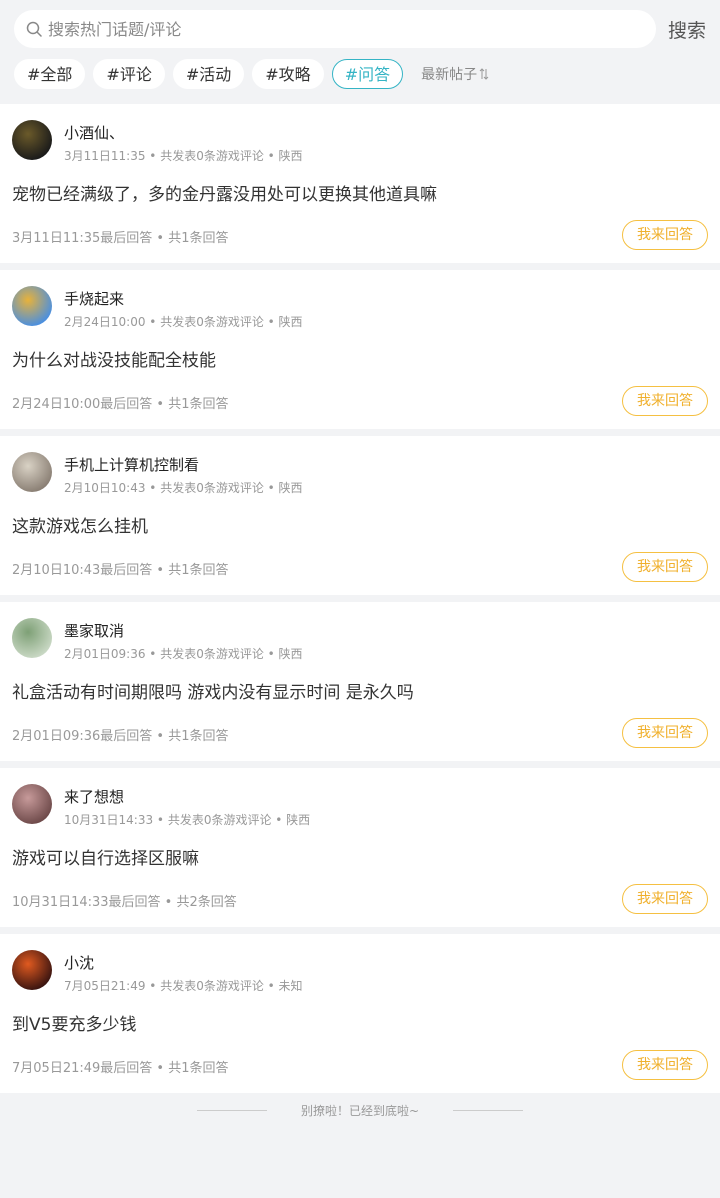 The width and height of the screenshot is (720, 1198). What do you see at coordinates (213, 690) in the screenshot?
I see `post-title: 礼盒活动有时间期限吗 游戏内没有显示时间 是永久吗` at bounding box center [213, 690].